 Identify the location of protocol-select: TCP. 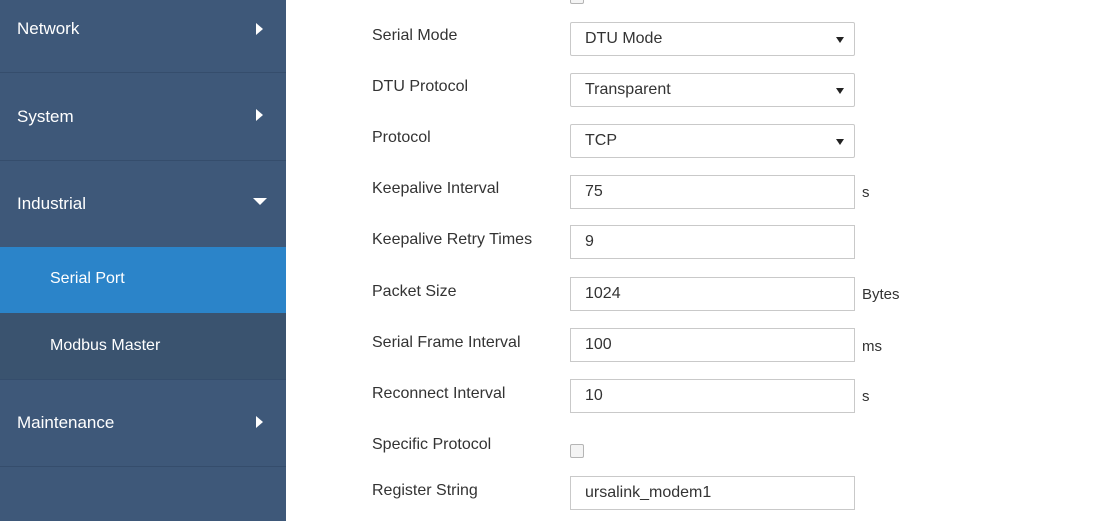
(712, 141).